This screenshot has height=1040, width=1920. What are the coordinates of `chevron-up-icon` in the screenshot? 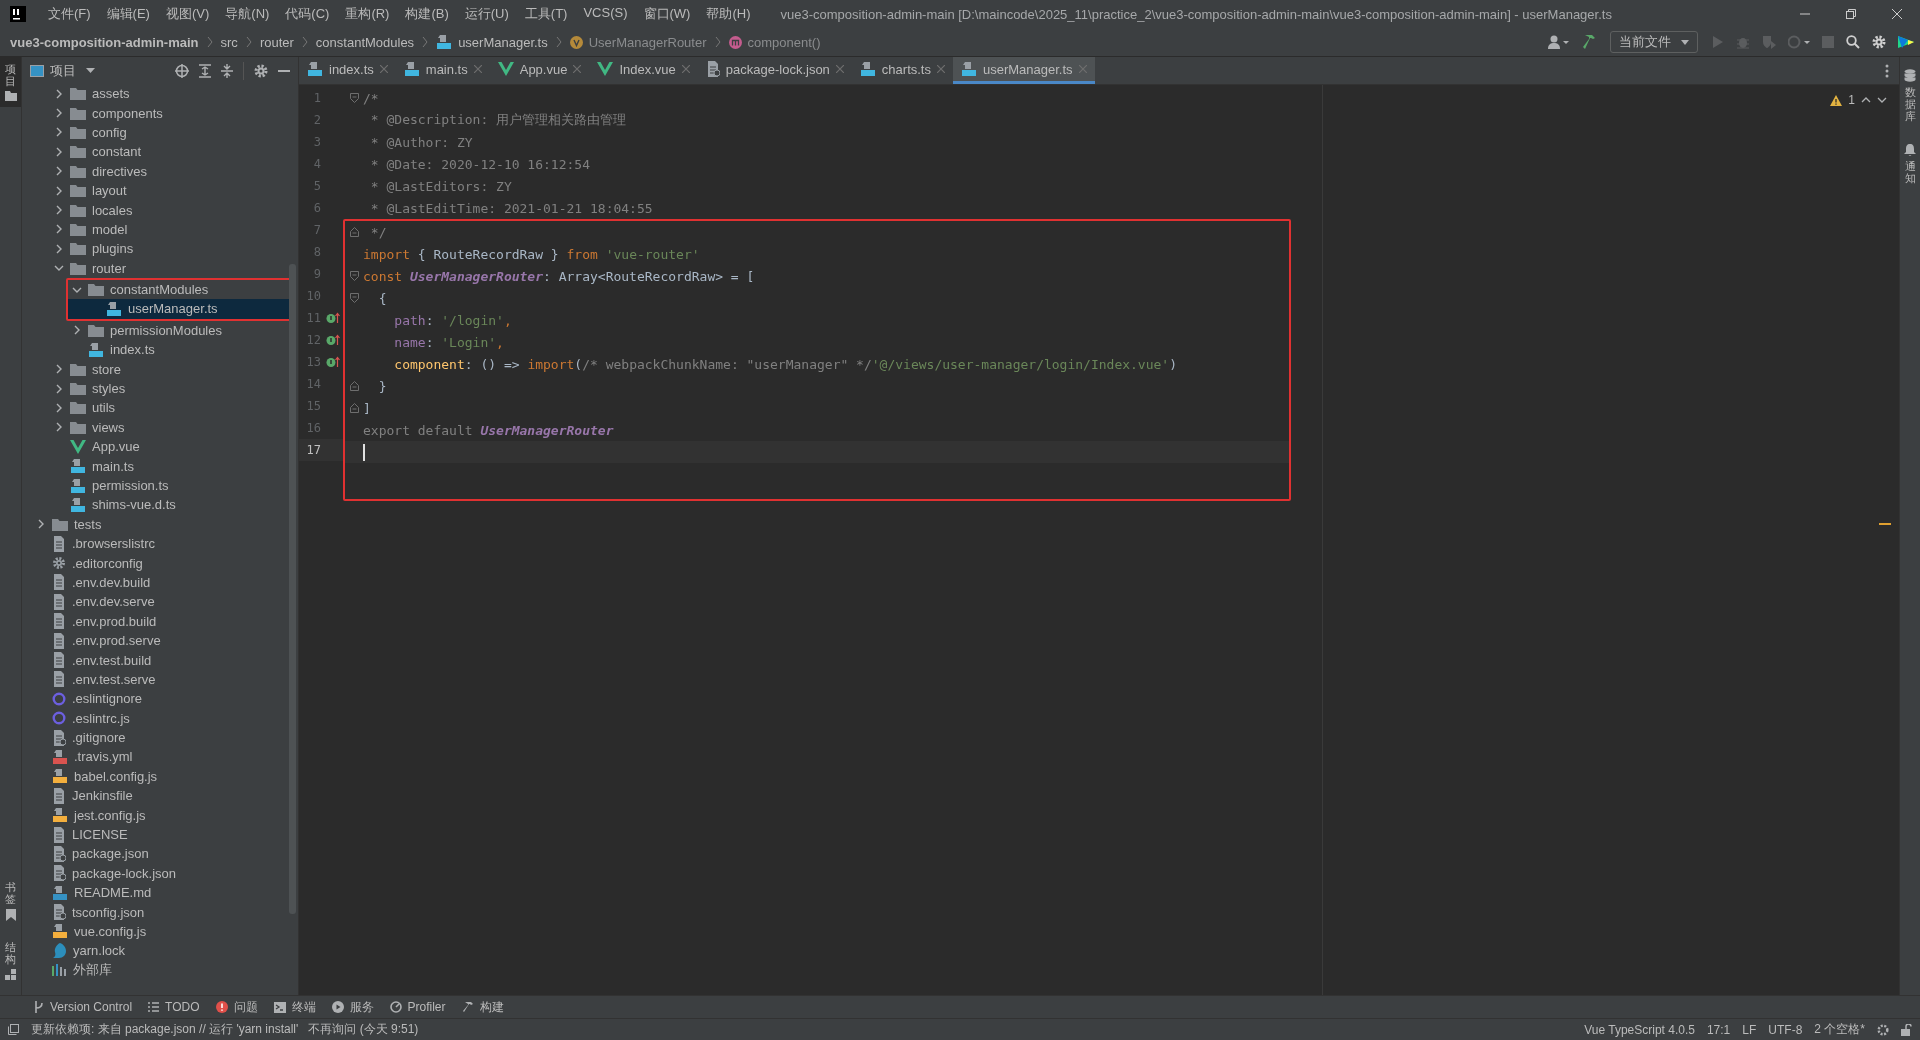 It's located at (1866, 100).